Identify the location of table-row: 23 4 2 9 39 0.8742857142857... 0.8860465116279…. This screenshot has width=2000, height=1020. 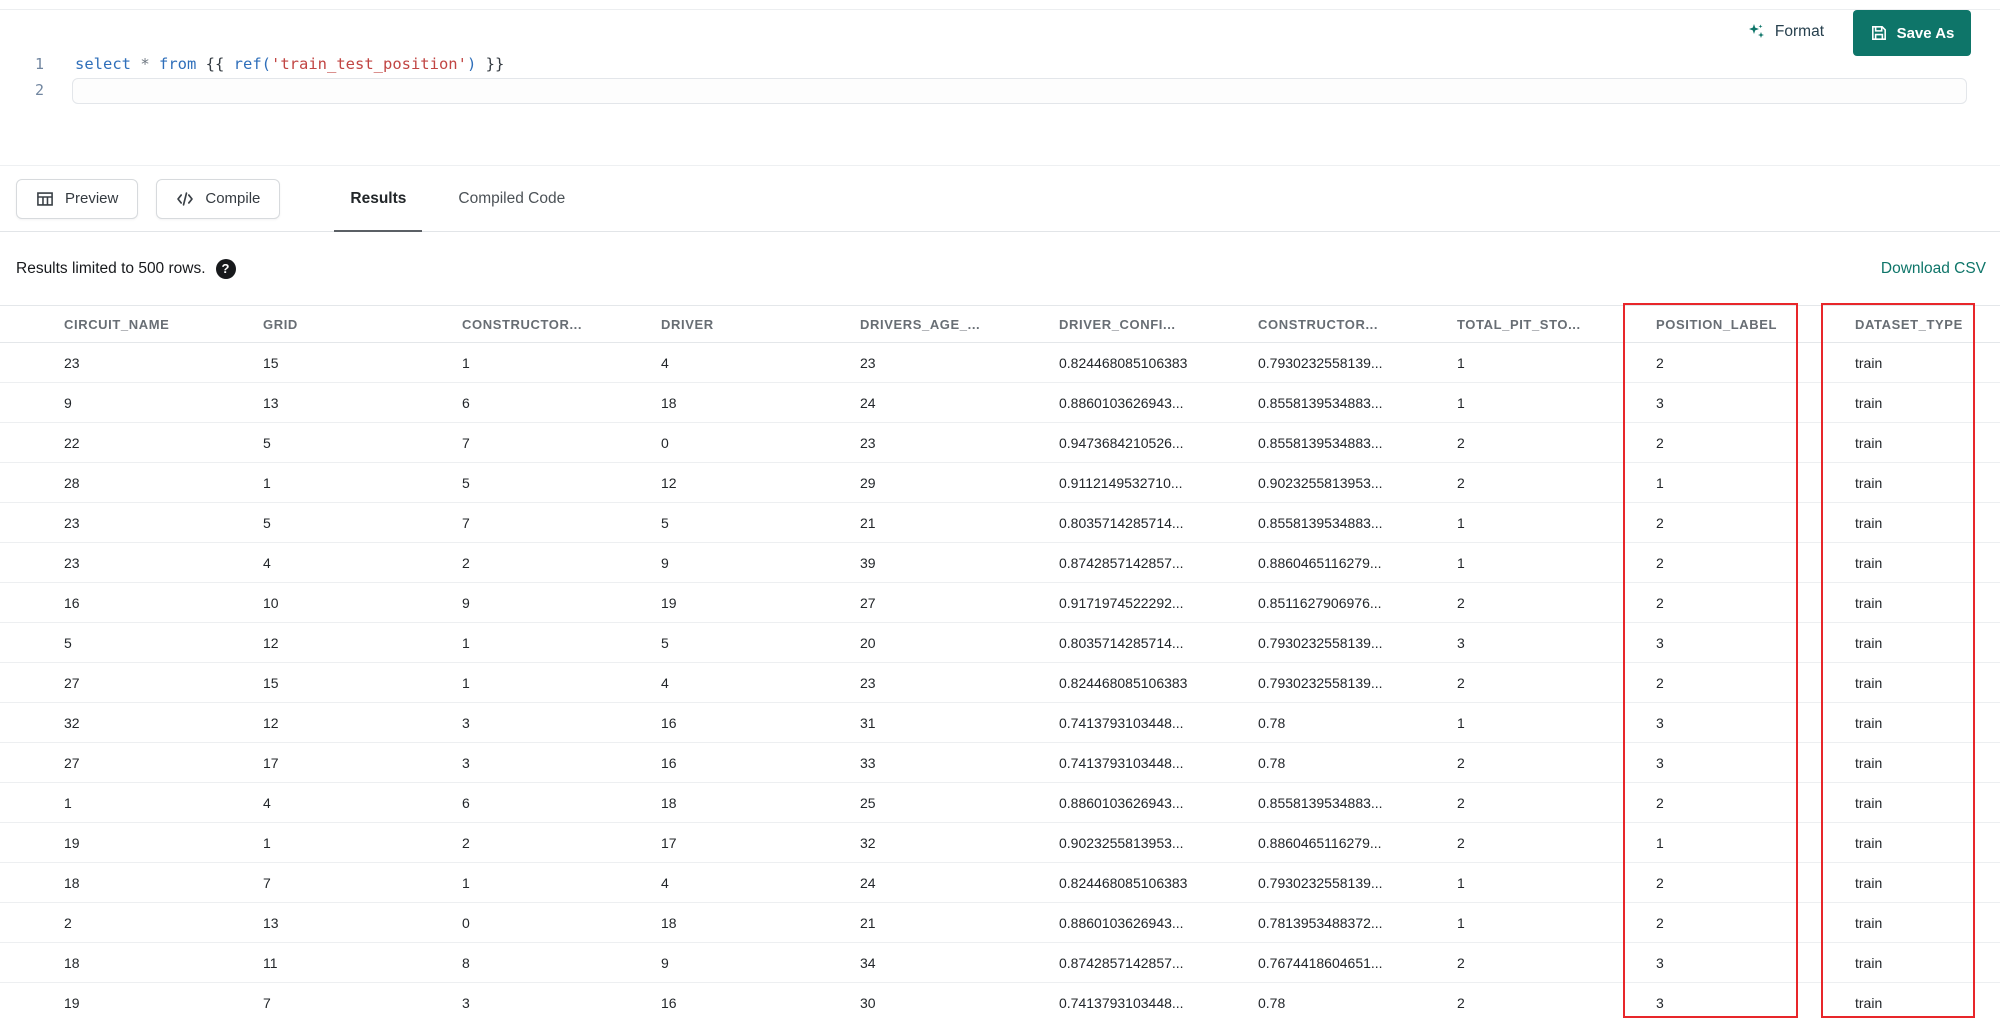
(1000, 563).